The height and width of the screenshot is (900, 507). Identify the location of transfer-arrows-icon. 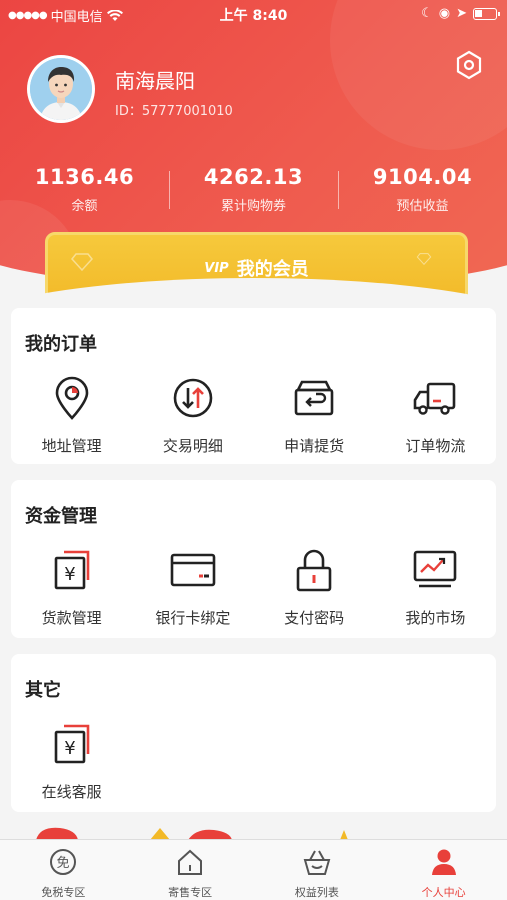
(193, 398).